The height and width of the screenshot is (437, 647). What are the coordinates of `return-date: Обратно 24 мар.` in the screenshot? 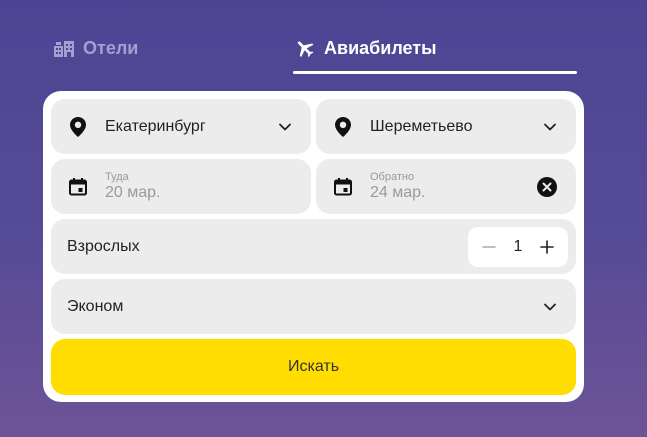 It's located at (453, 186).